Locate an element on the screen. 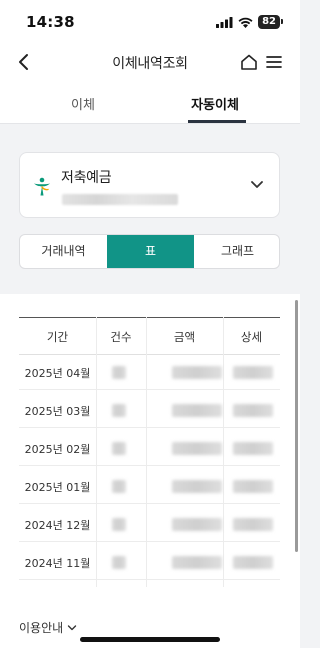  row-period: 2025년 04월 is located at coordinates (57, 373).